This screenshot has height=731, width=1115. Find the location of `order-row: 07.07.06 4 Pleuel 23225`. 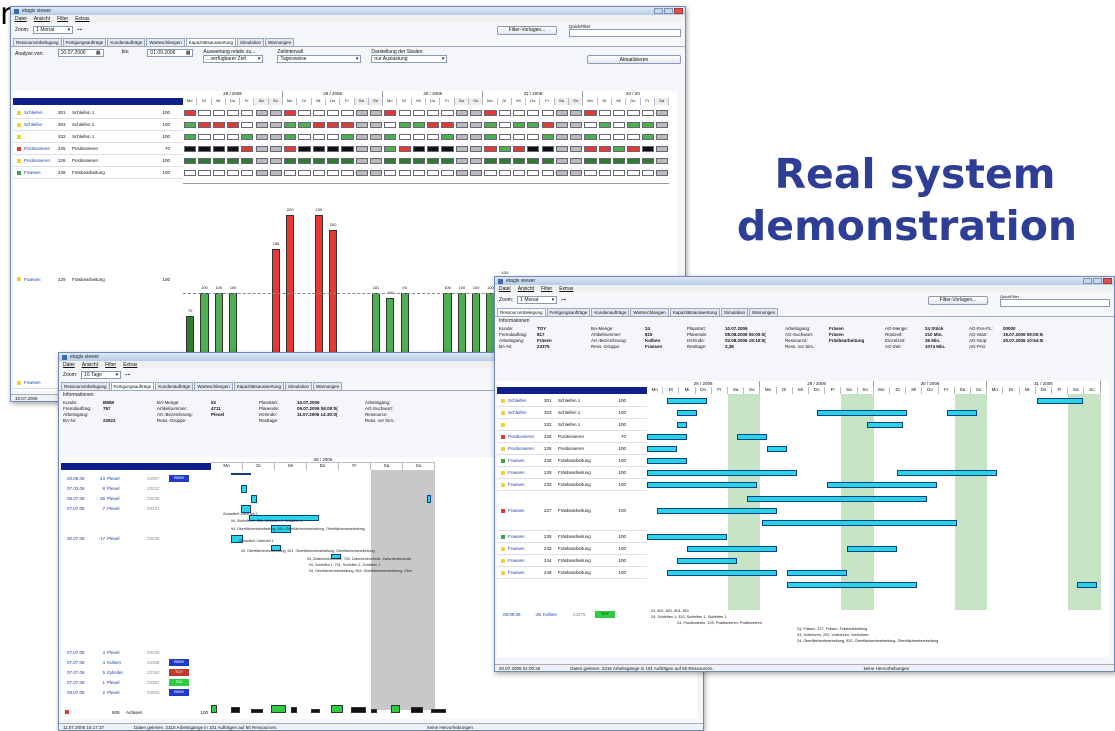

order-row: 07.07.06 4 Pleuel 23225 is located at coordinates (136, 652).